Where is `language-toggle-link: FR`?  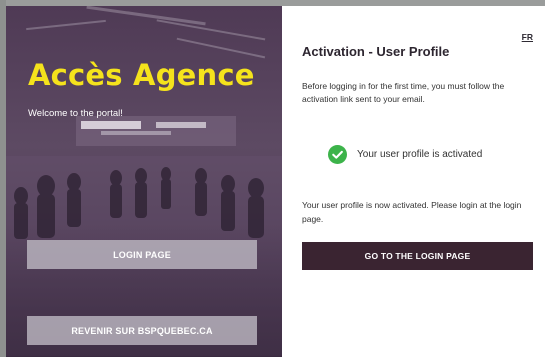
language-toggle-link: FR is located at coordinates (527, 37).